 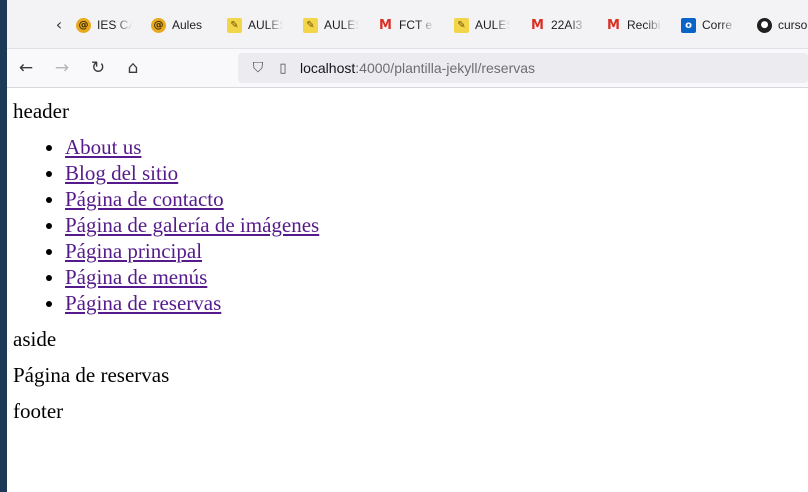 I want to click on bookmark-aules: @ Aules, so click(x=181, y=25).